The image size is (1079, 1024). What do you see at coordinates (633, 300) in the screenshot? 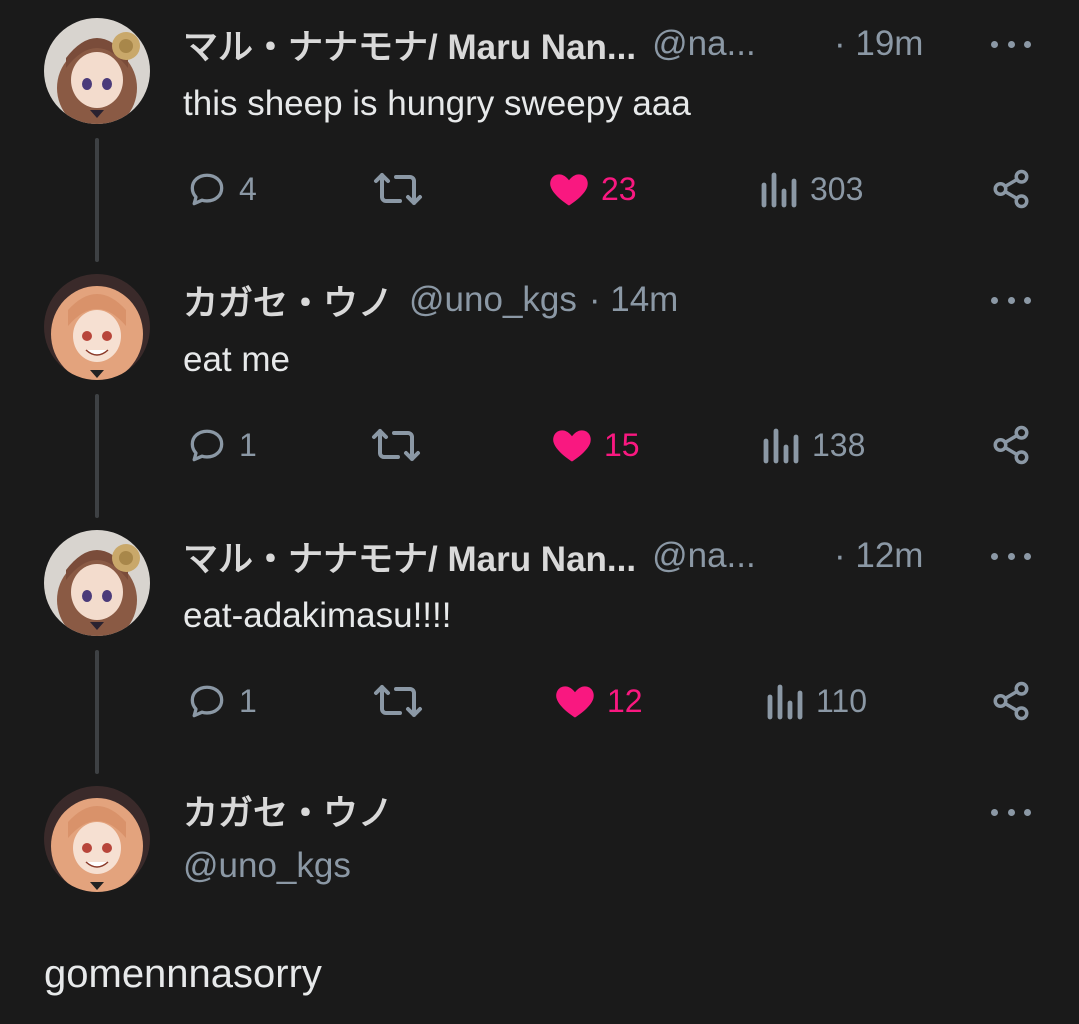
I see `tweet-timestamp: · 14m` at bounding box center [633, 300].